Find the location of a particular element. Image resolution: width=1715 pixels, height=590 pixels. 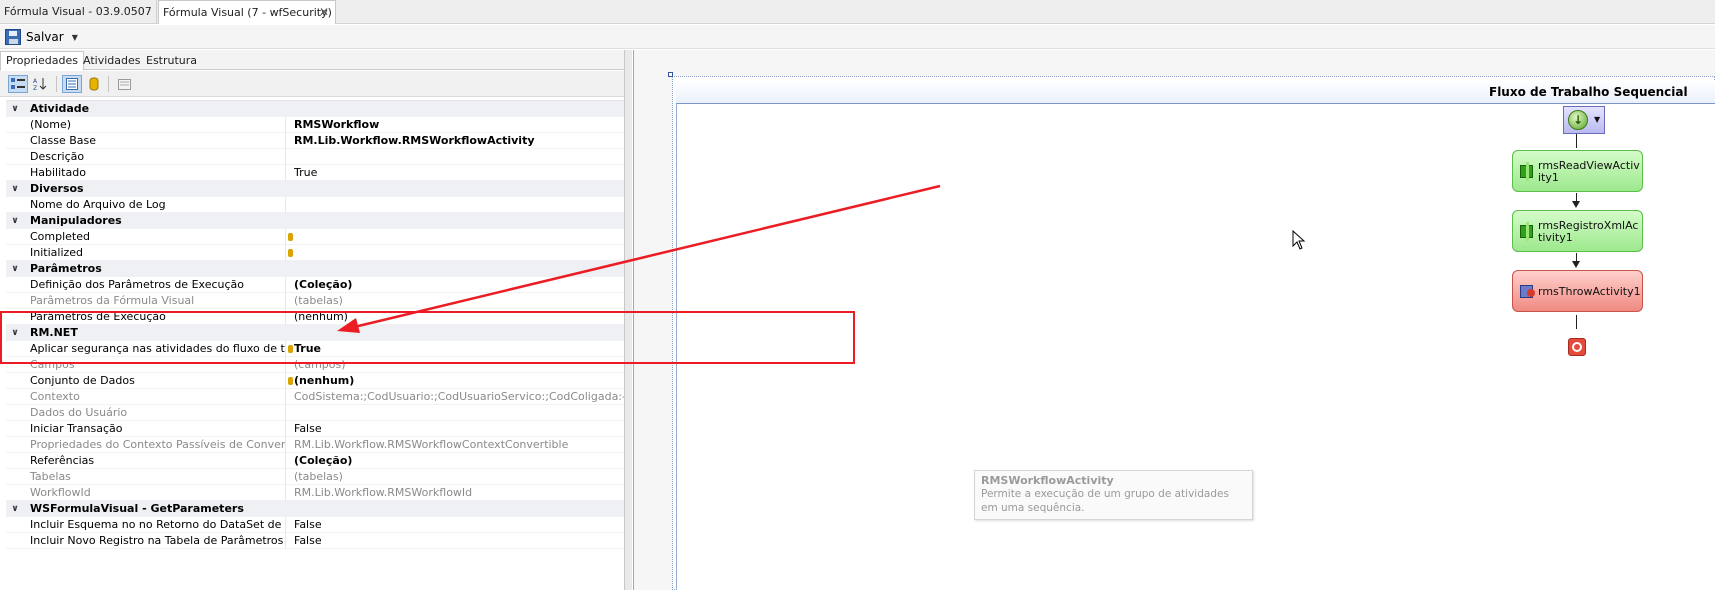

property-row: WorkflowId RM.Lib.Workflow.RMSWorkflowId is located at coordinates (318, 493).